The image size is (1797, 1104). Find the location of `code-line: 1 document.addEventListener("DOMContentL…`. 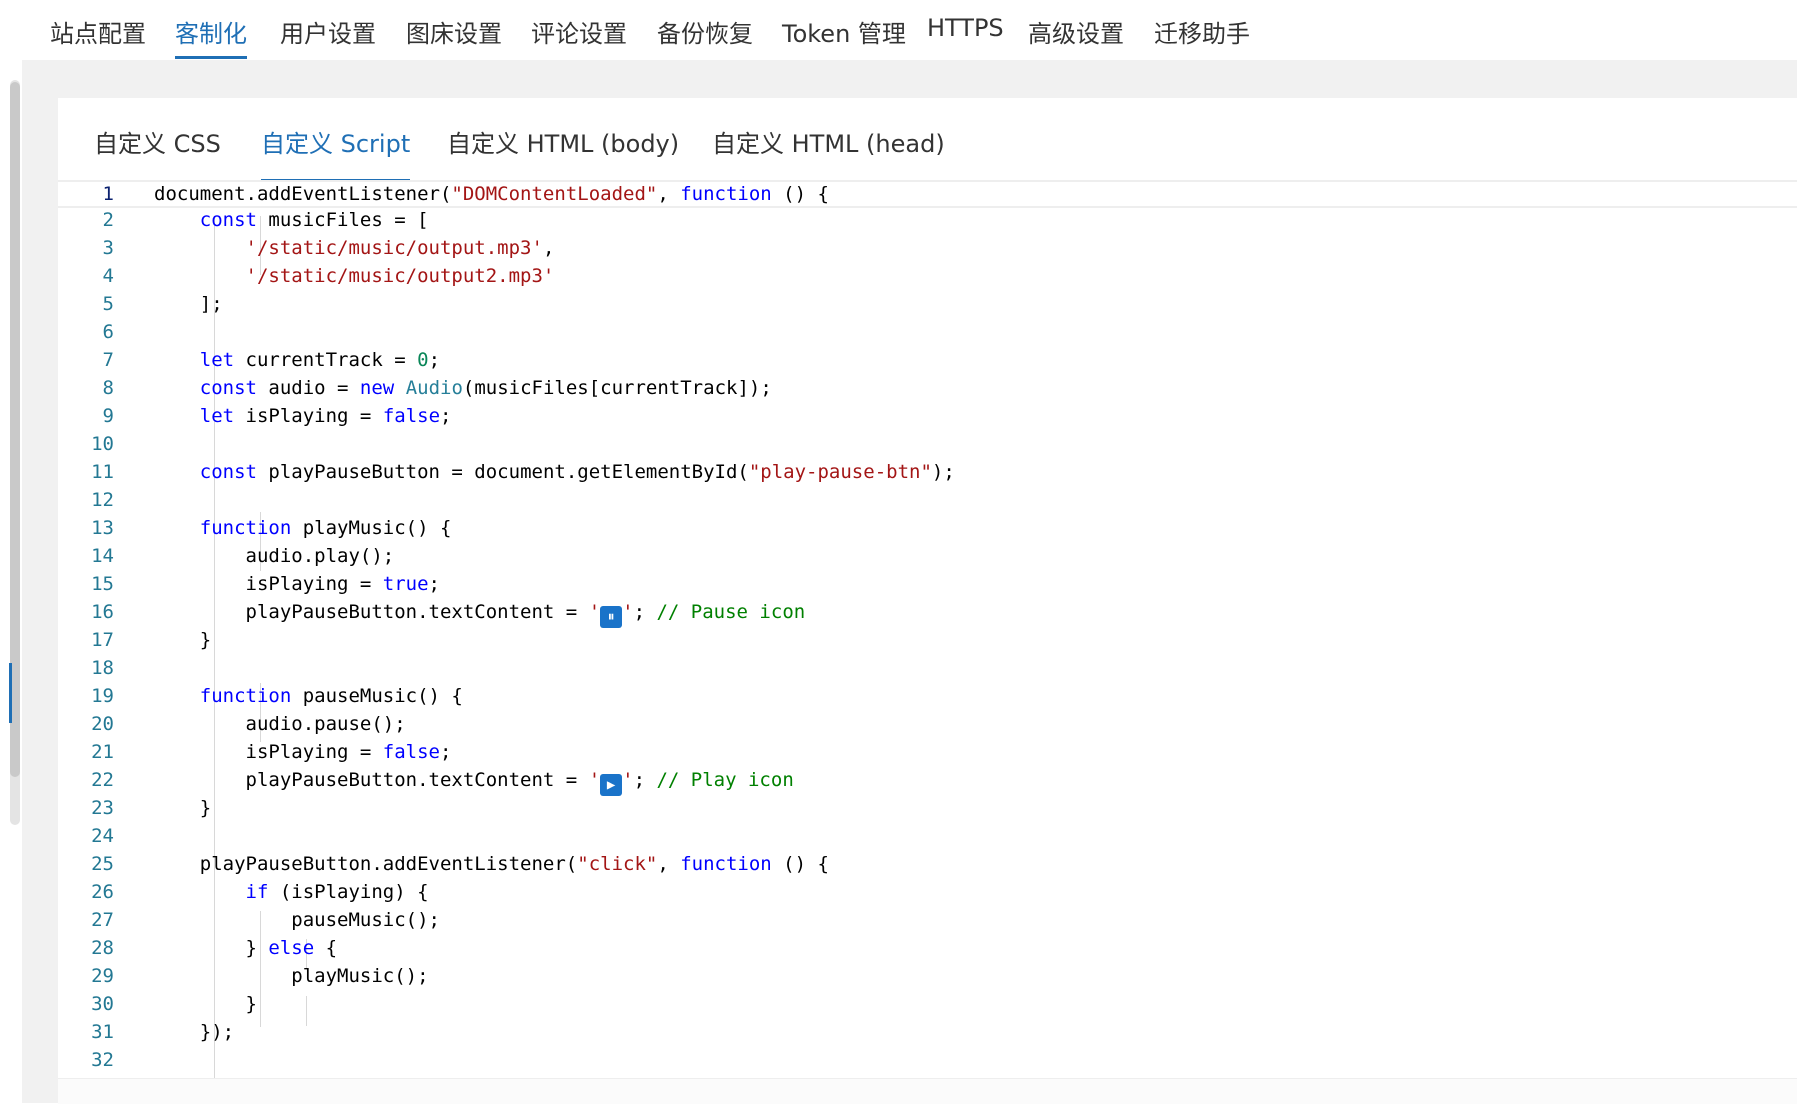

code-line: 1 document.addEventListener("DOMContentL… is located at coordinates (927, 194).